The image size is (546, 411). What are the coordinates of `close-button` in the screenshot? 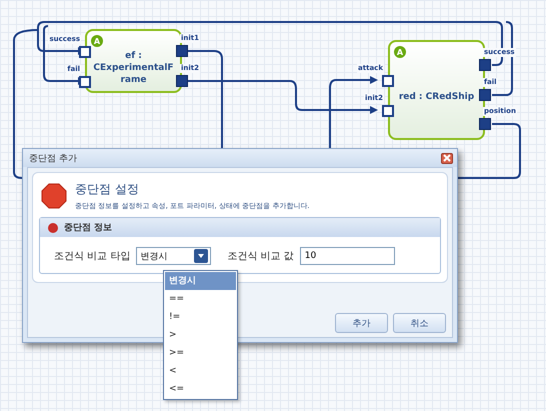 It's located at (447, 158).